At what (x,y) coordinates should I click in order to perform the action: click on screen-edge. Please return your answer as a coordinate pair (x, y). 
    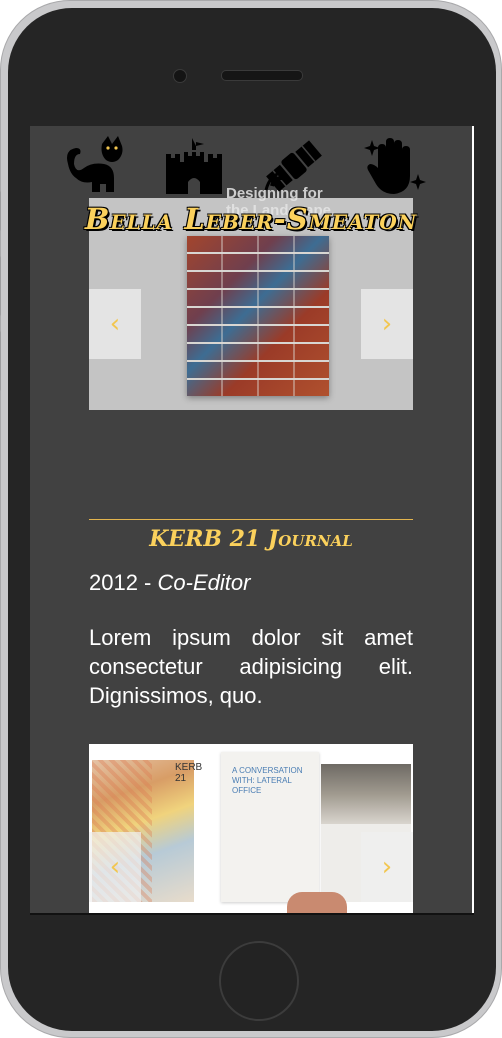
    Looking at the image, I should click on (473, 520).